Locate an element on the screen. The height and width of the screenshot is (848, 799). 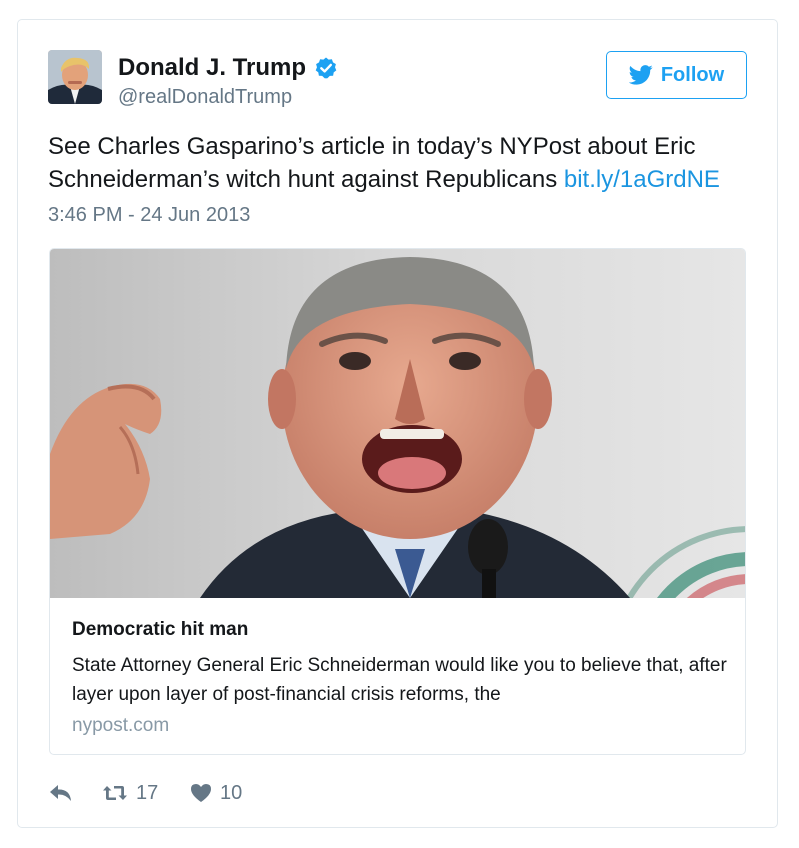
verified-badge-icon is located at coordinates (326, 68).